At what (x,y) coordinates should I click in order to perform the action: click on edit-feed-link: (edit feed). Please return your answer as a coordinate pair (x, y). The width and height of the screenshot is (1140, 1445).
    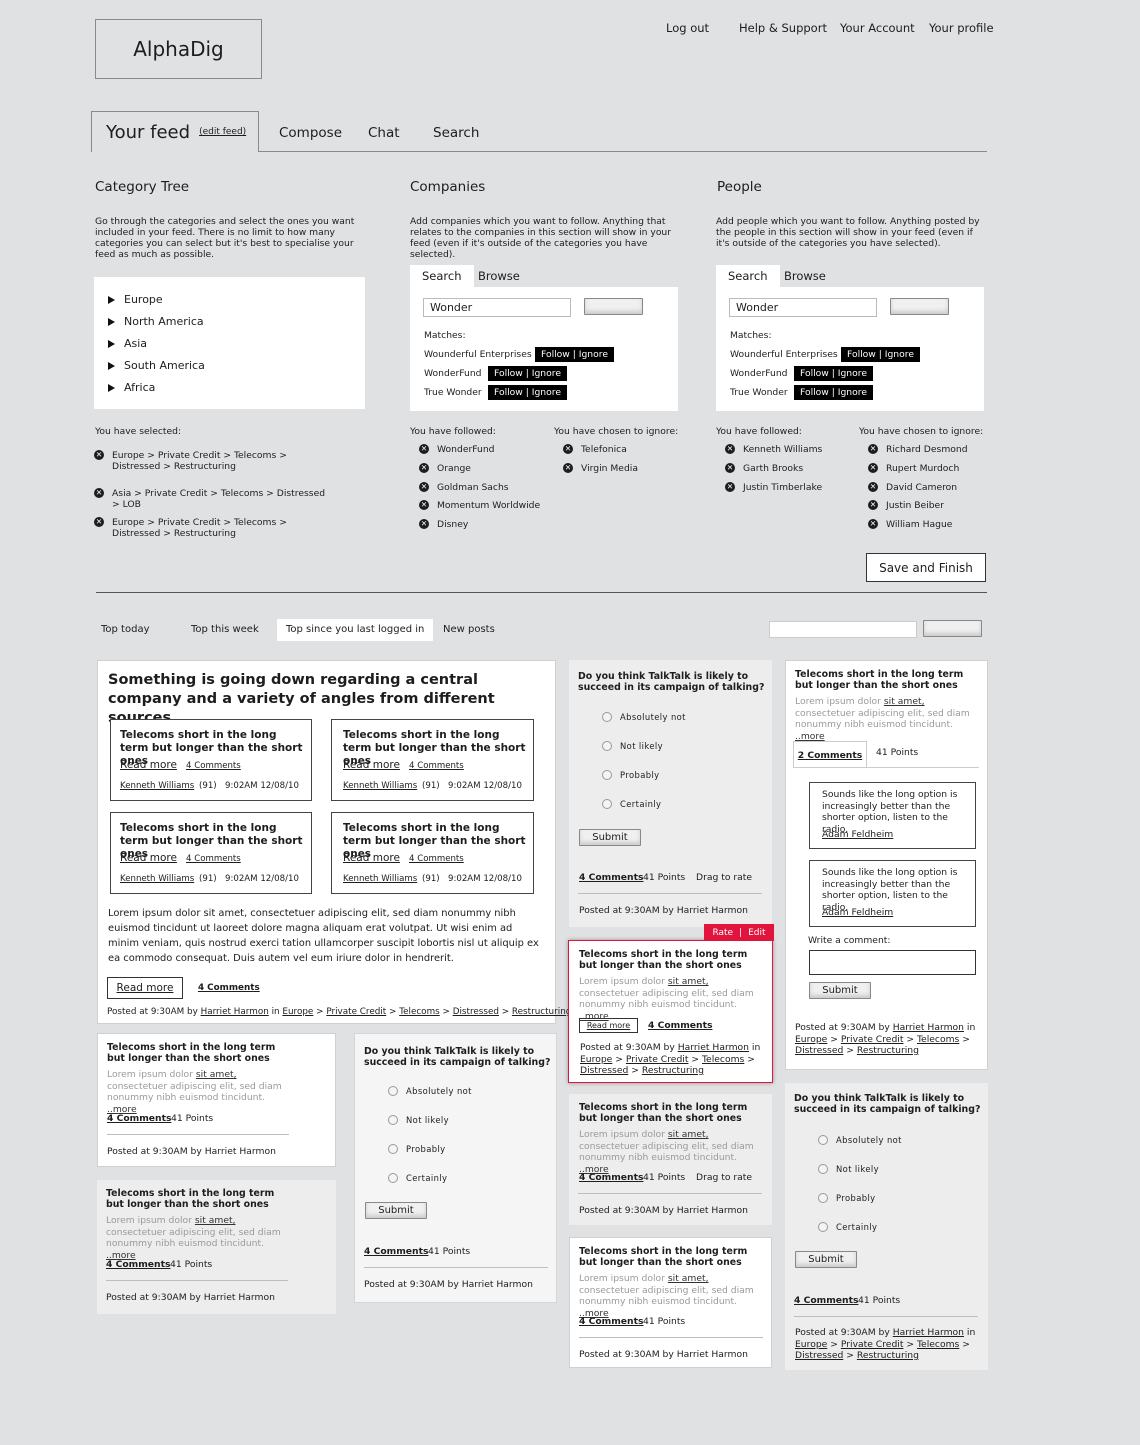
    Looking at the image, I should click on (222, 132).